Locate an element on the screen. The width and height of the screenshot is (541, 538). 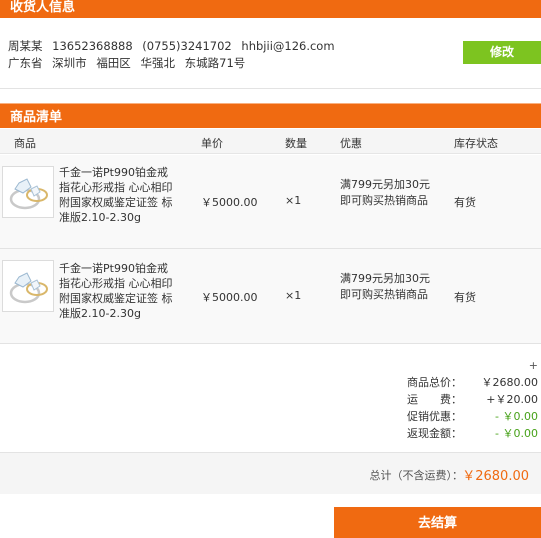
receiver-city: 深圳市 is located at coordinates (69, 63).